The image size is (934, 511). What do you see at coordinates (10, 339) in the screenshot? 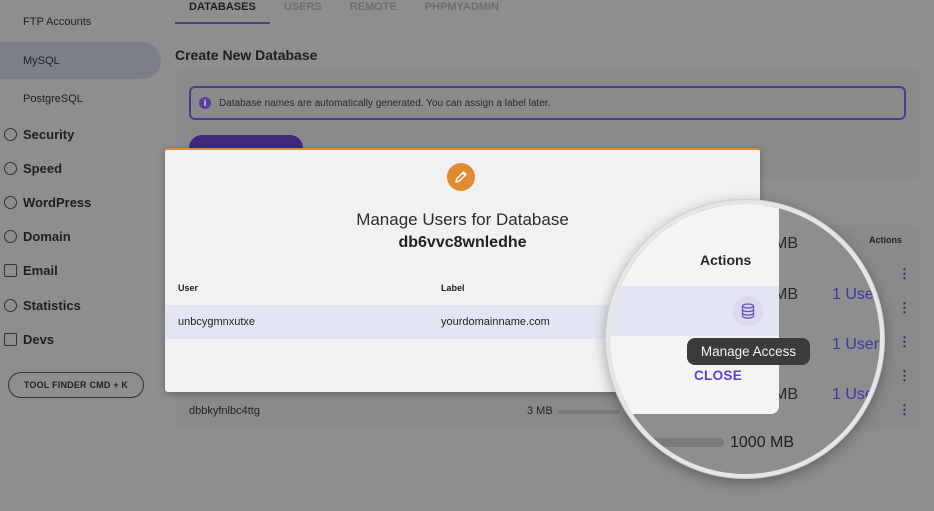
I see `code-icon` at bounding box center [10, 339].